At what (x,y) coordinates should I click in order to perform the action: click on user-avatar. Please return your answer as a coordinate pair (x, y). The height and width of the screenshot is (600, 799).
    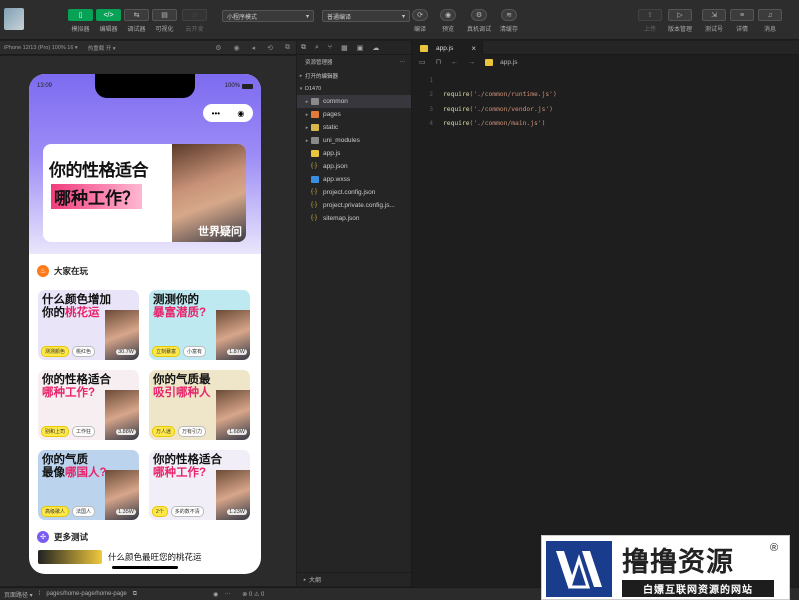
    Looking at the image, I should click on (14, 19).